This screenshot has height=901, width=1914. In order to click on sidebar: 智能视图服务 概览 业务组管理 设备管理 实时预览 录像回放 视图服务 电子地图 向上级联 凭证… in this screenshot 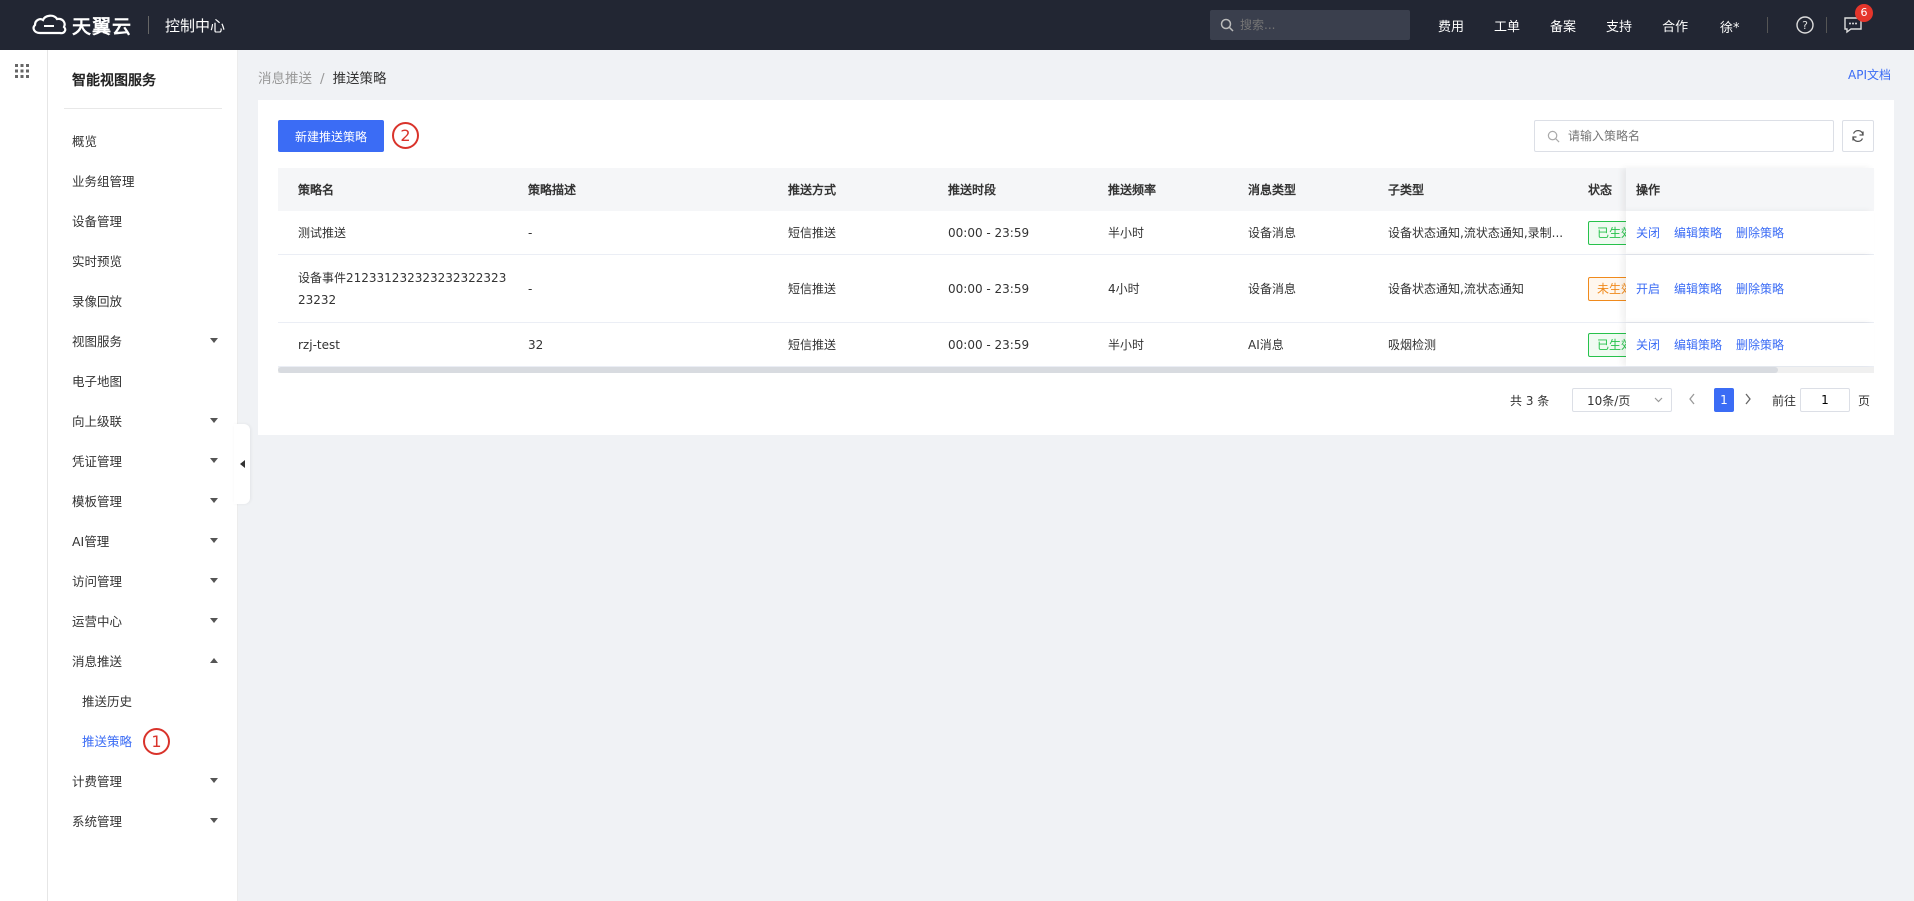, I will do `click(143, 475)`.